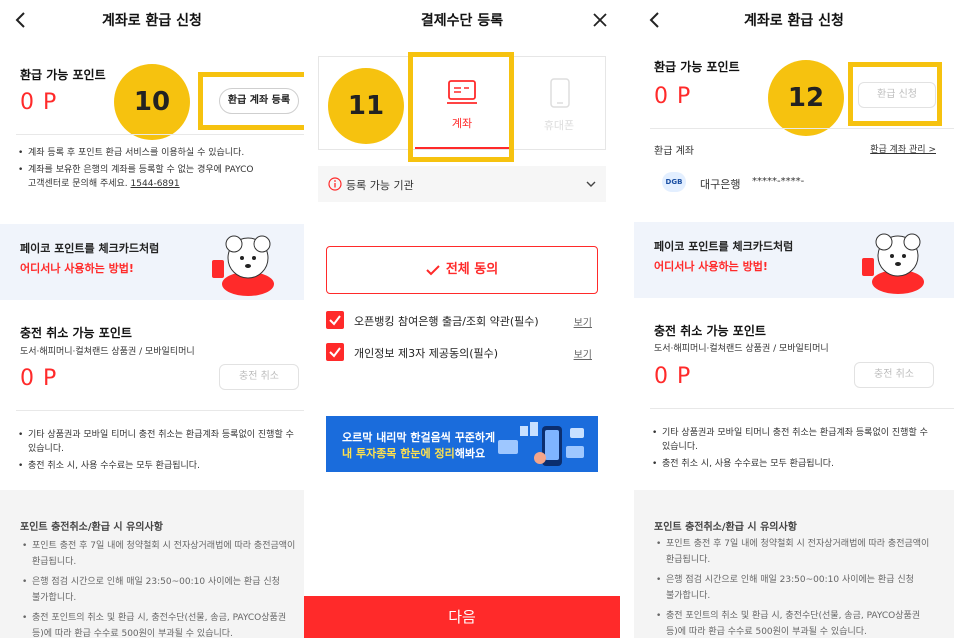 The height and width of the screenshot is (638, 954). I want to click on next-button: 다음, so click(462, 617).